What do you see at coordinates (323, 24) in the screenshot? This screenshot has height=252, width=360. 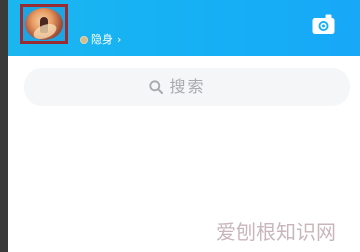 I see `camera-icon` at bounding box center [323, 24].